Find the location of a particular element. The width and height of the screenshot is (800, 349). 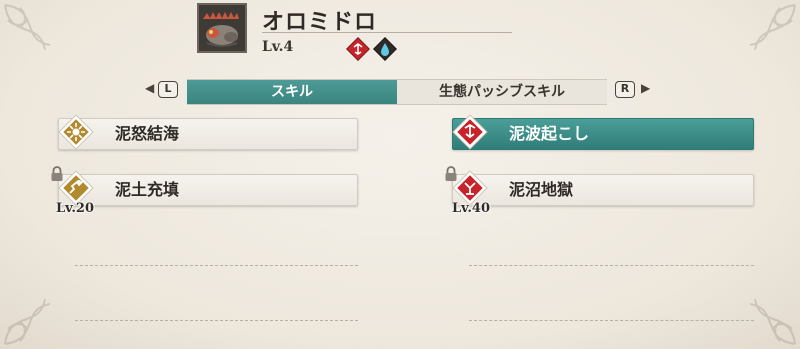

skill-name: 泥沼地獄 is located at coordinates (541, 189).